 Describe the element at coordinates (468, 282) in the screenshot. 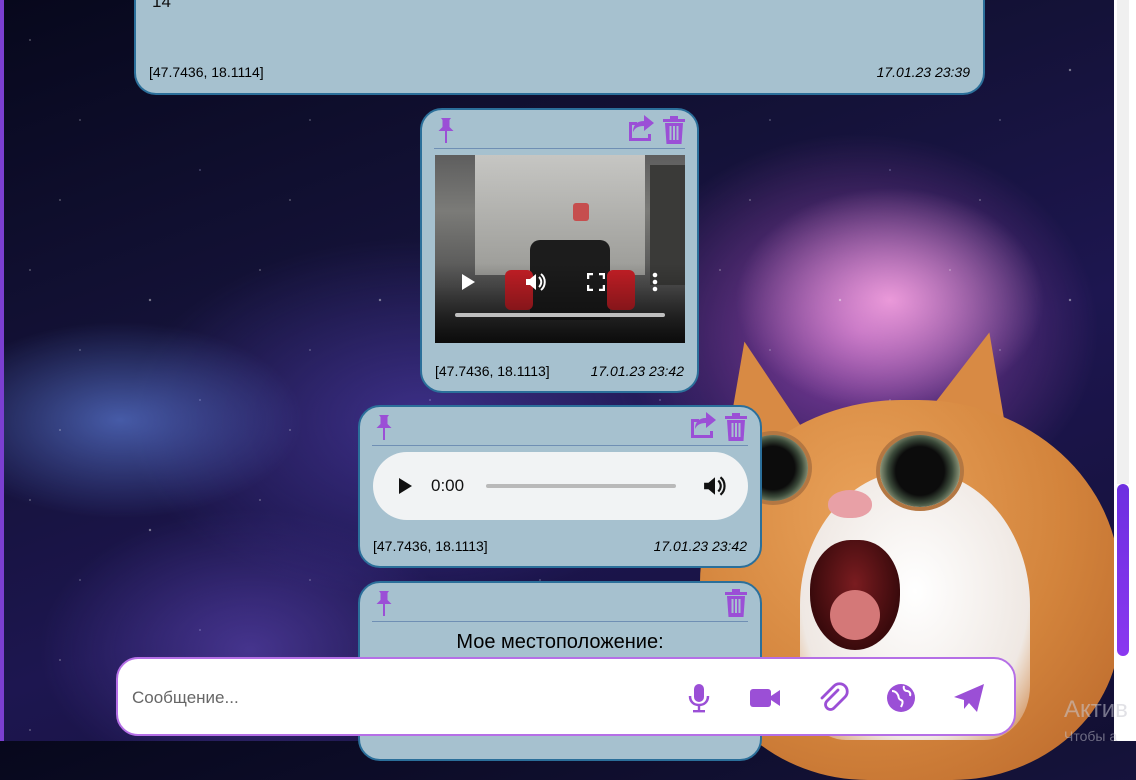

I see `play-icon` at that location.